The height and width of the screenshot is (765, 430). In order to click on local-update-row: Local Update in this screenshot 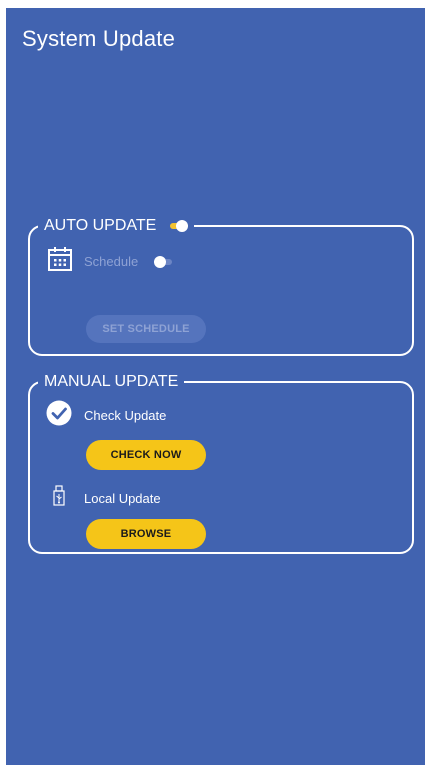, I will do `click(106, 498)`.